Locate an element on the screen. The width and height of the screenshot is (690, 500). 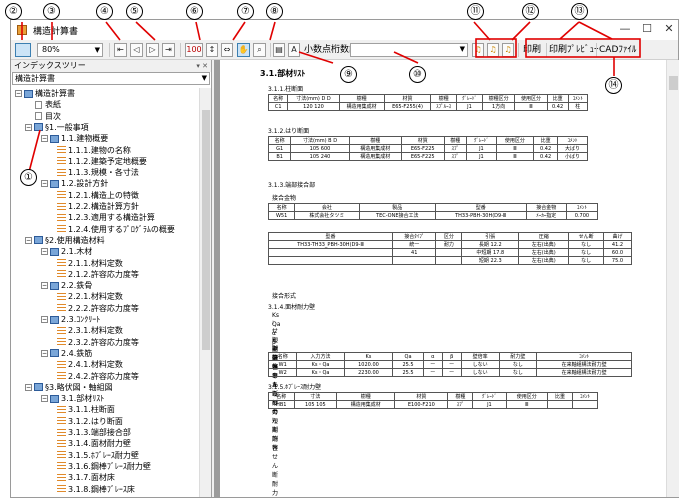
print-button: 印刷 is located at coordinates (532, 50).